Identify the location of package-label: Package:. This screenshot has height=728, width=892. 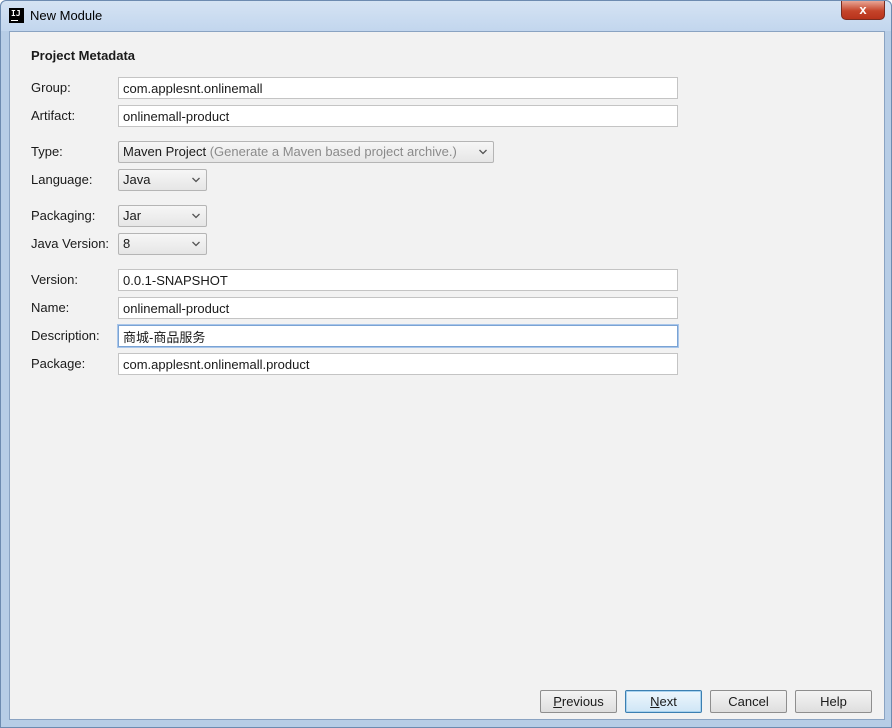
(58, 363).